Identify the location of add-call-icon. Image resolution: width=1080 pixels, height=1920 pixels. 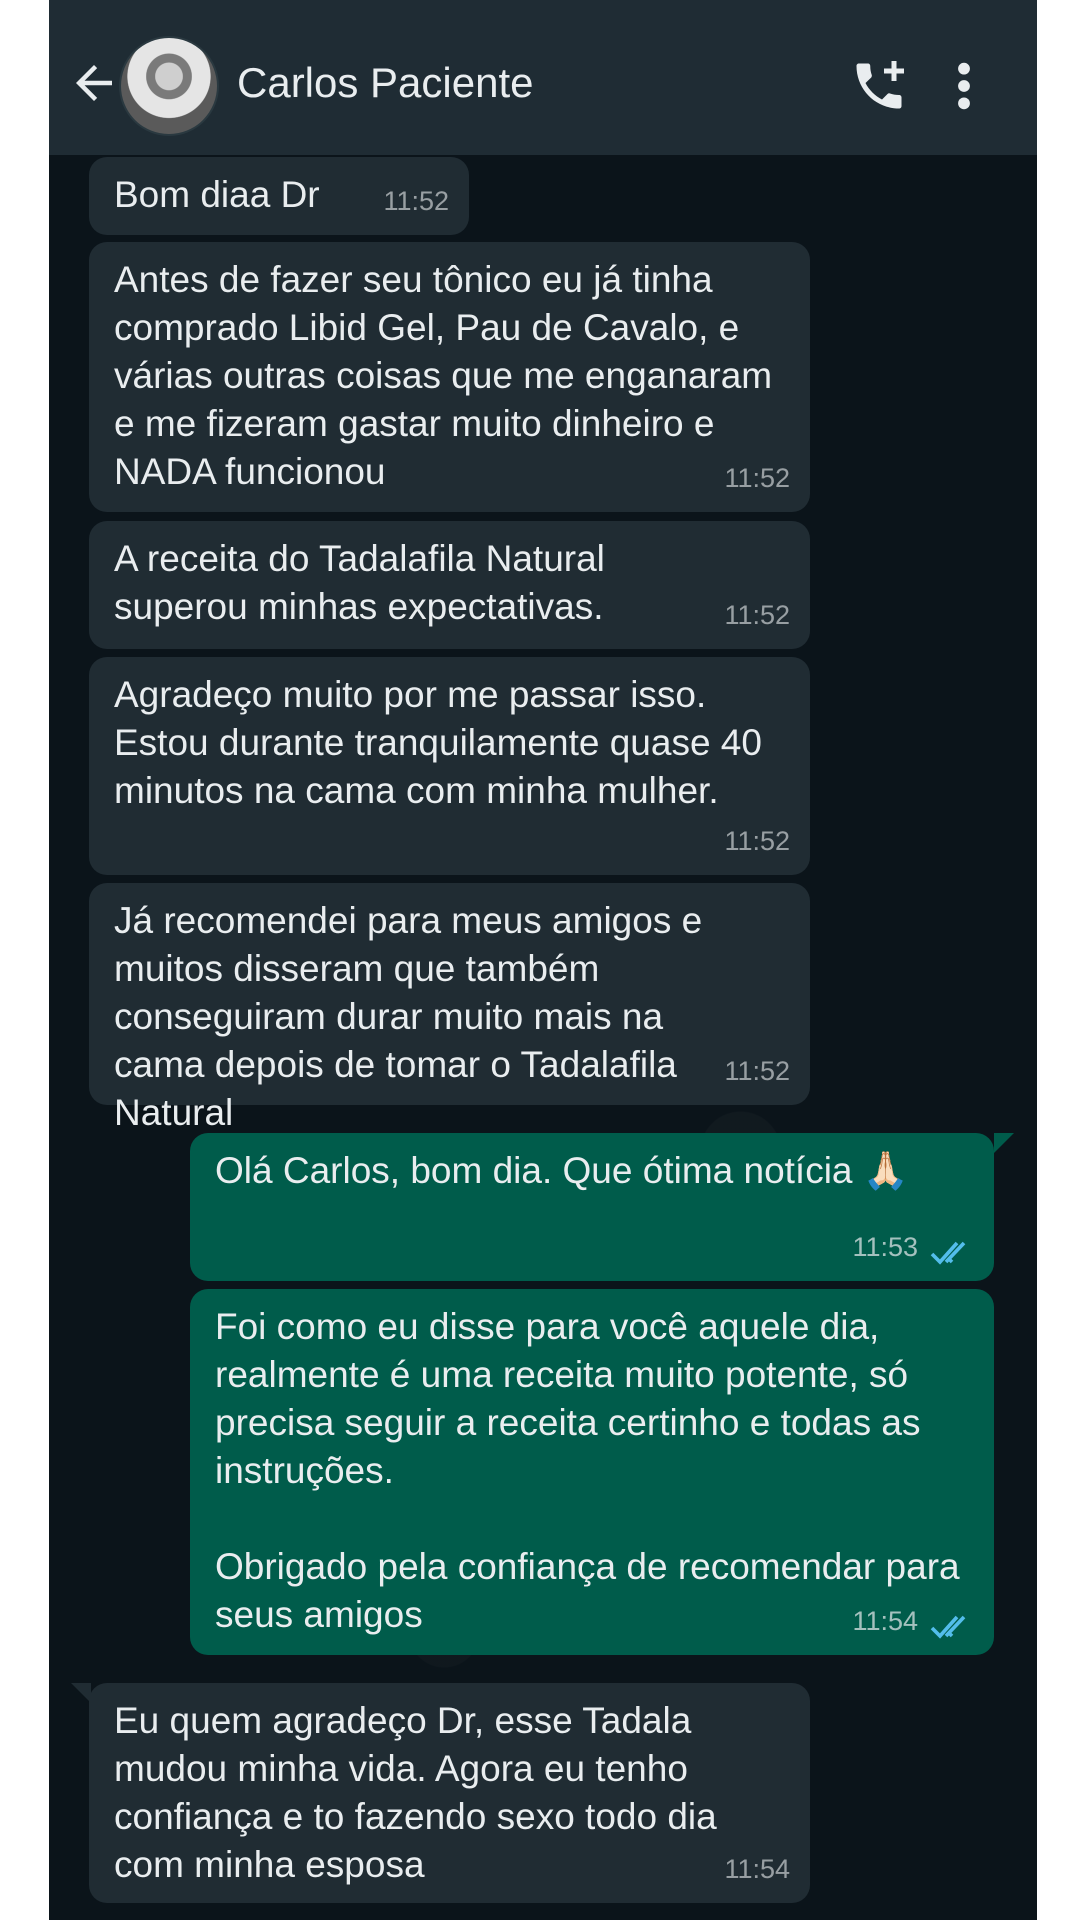
(879, 86).